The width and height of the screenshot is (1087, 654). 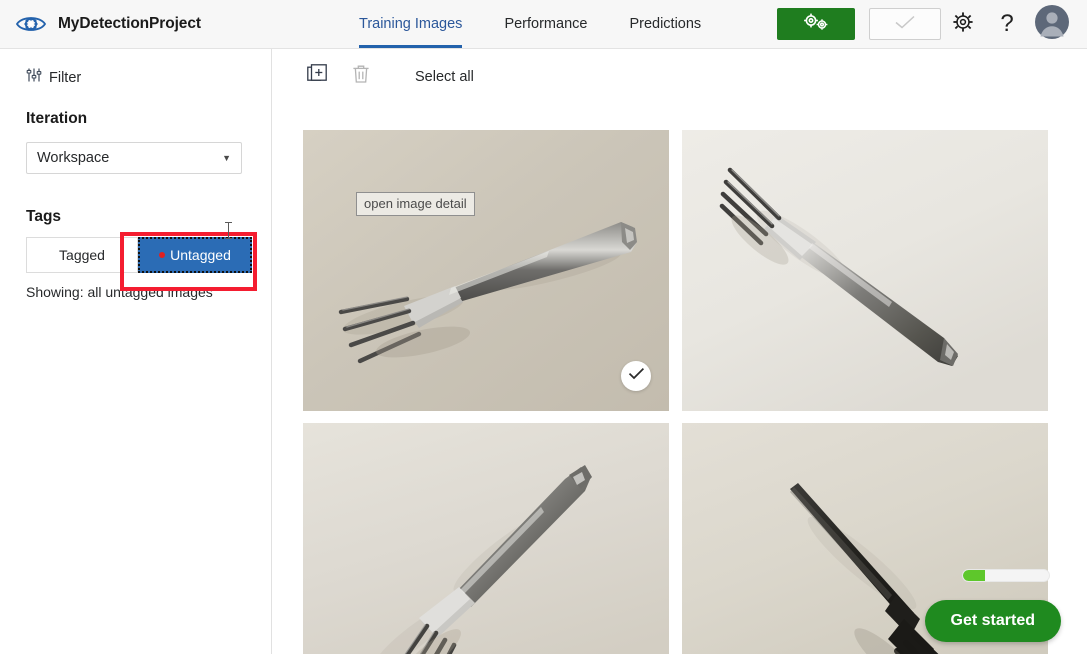 I want to click on delete-images-button, so click(x=361, y=77).